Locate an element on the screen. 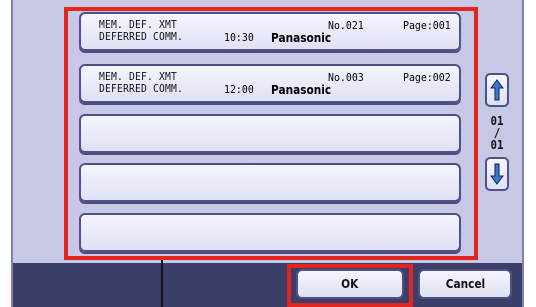 The image size is (536, 307). arrow-up-icon is located at coordinates (497, 90).